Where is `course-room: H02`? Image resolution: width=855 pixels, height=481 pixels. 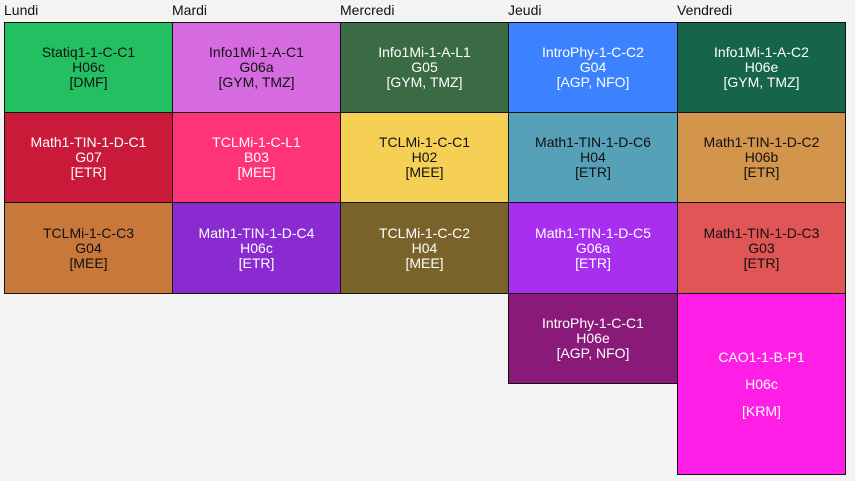
course-room: H02 is located at coordinates (424, 157).